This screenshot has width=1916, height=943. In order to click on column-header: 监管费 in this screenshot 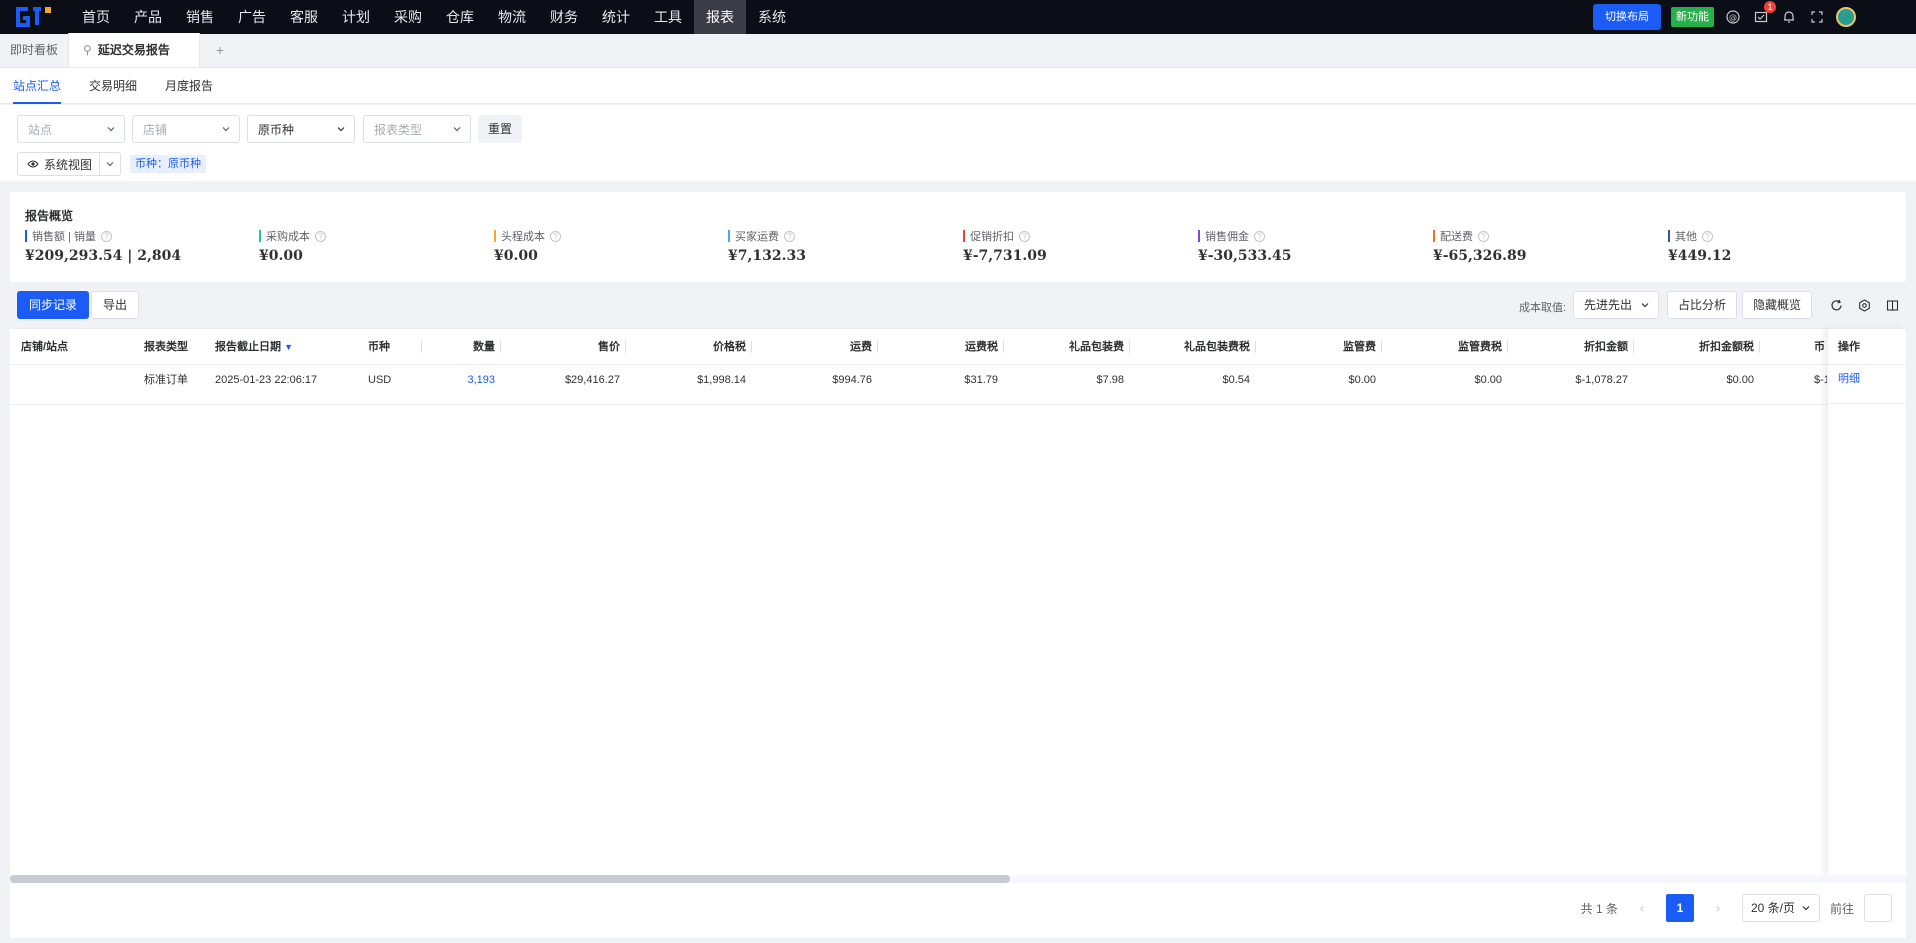, I will do `click(1319, 347)`.